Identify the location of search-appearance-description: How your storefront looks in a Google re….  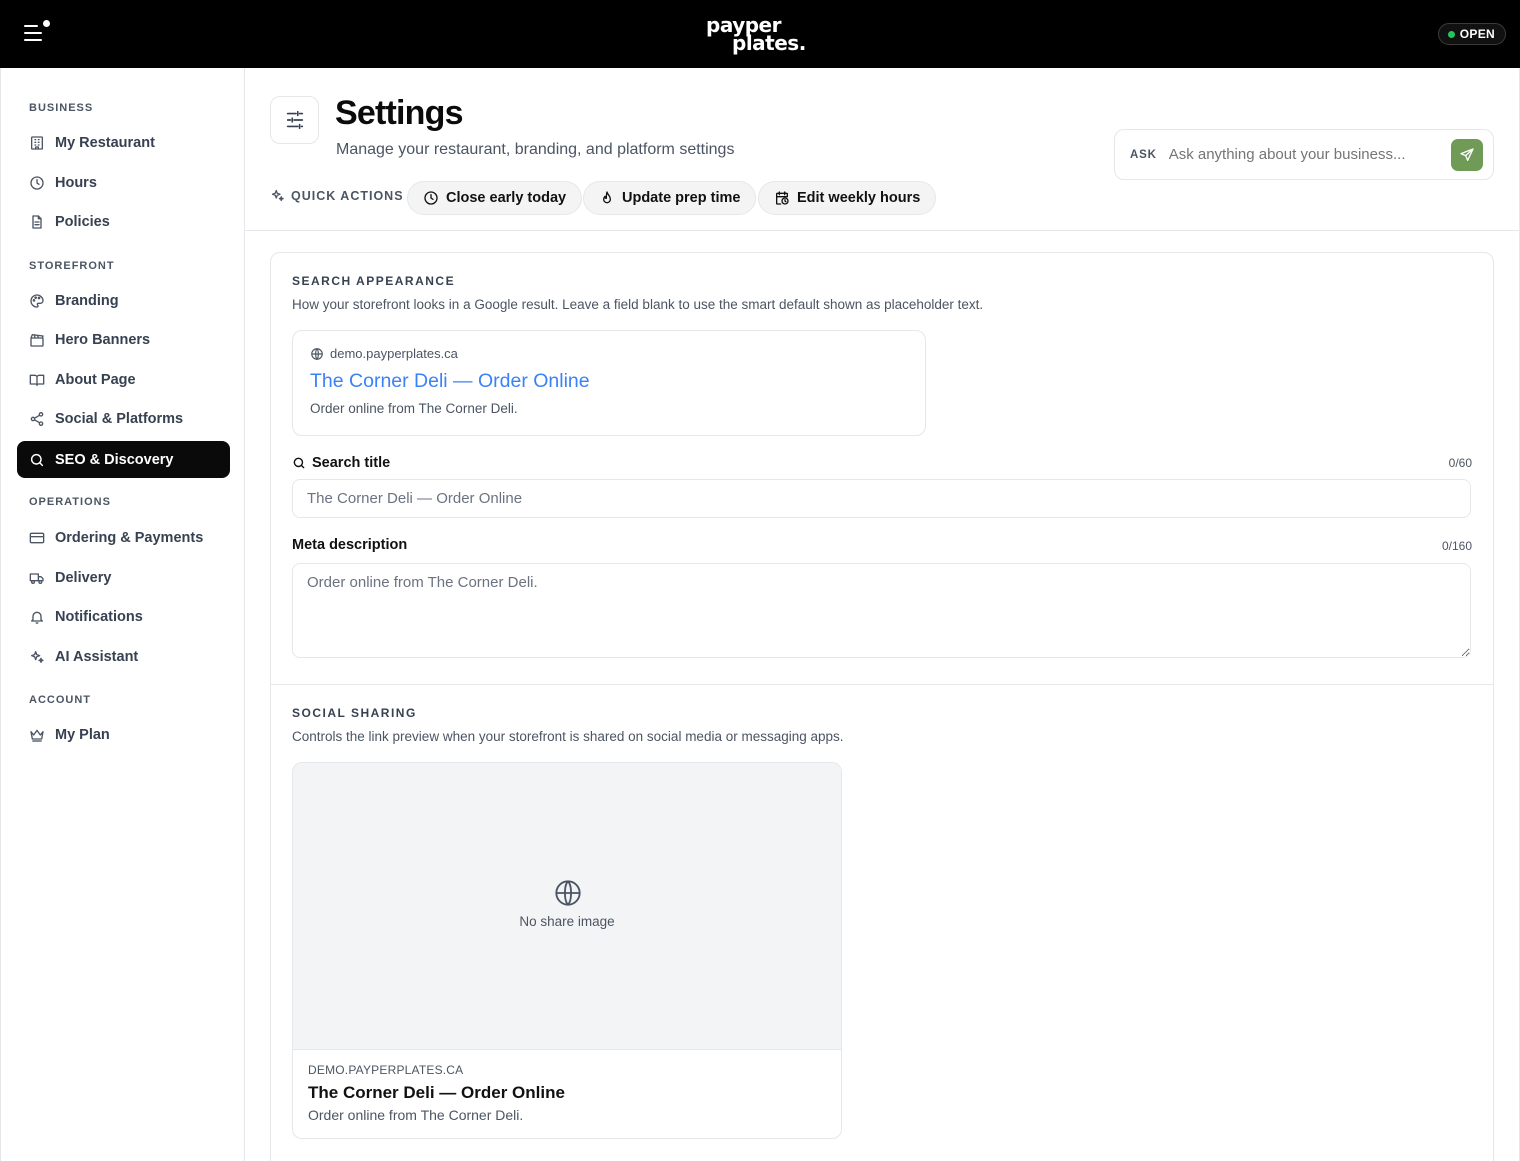
(638, 304).